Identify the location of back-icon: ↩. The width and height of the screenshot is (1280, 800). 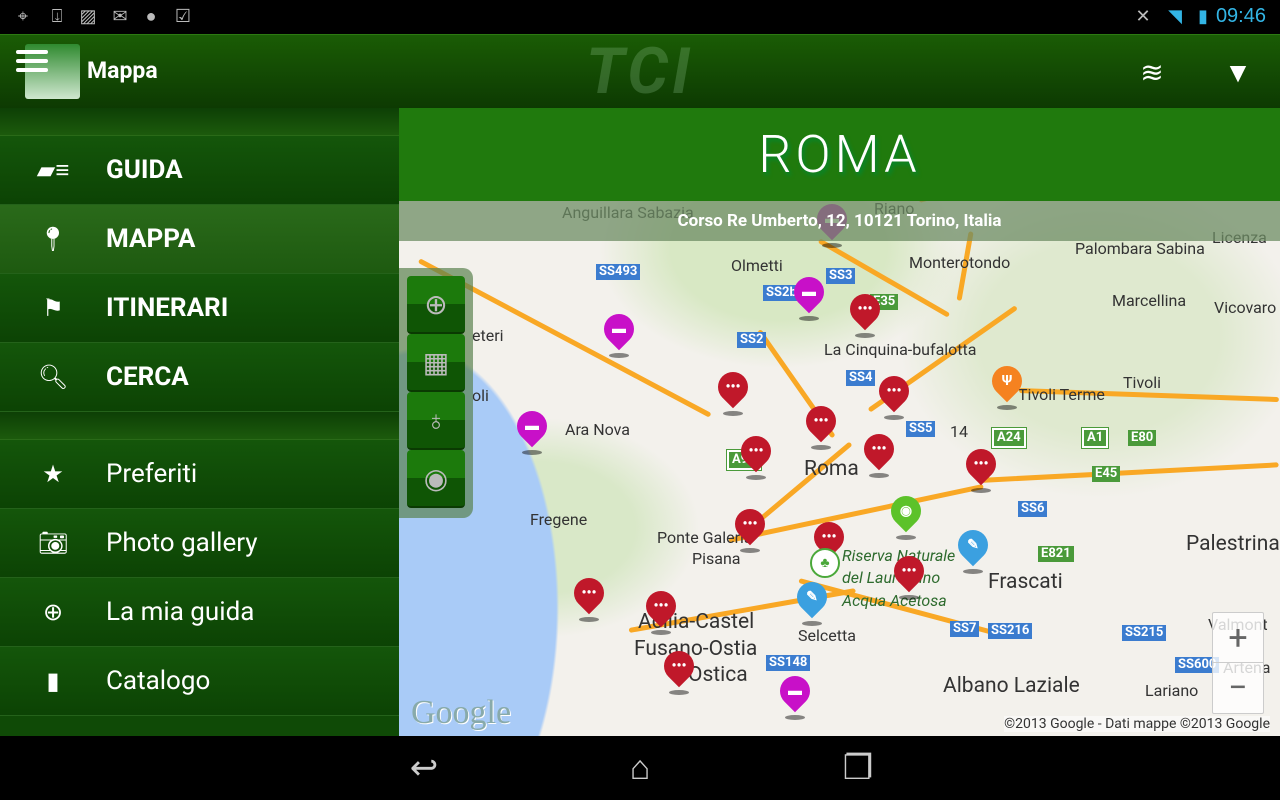
(424, 768).